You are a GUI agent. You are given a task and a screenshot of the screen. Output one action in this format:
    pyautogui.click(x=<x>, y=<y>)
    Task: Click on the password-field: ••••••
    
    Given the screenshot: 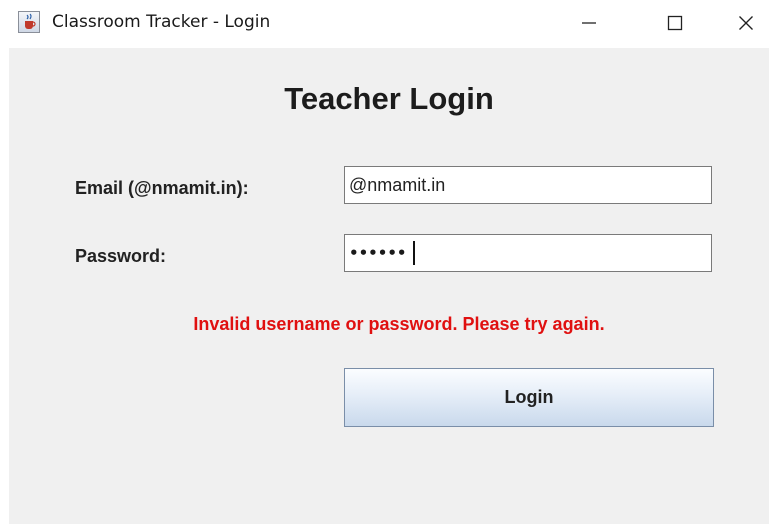 What is the action you would take?
    pyautogui.click(x=528, y=253)
    